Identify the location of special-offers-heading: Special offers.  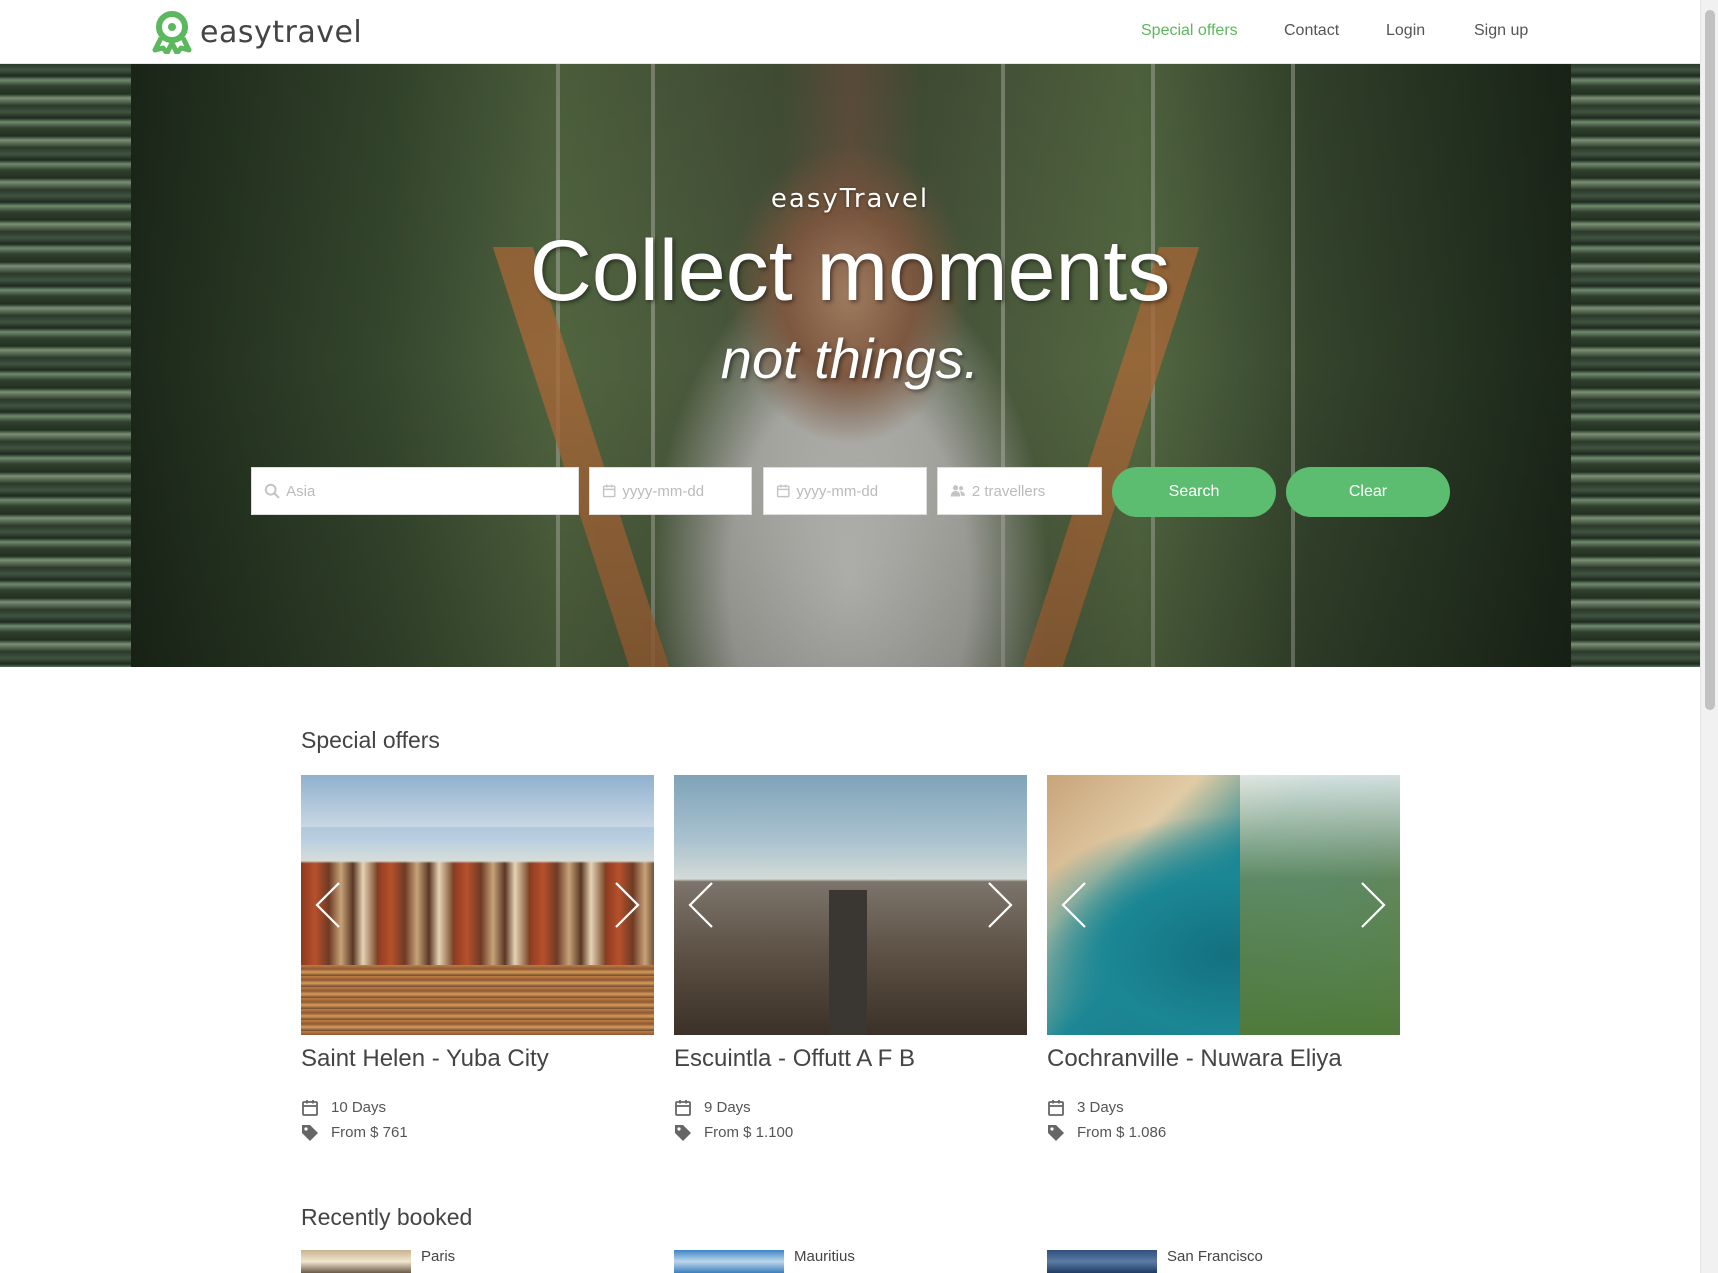
(370, 740).